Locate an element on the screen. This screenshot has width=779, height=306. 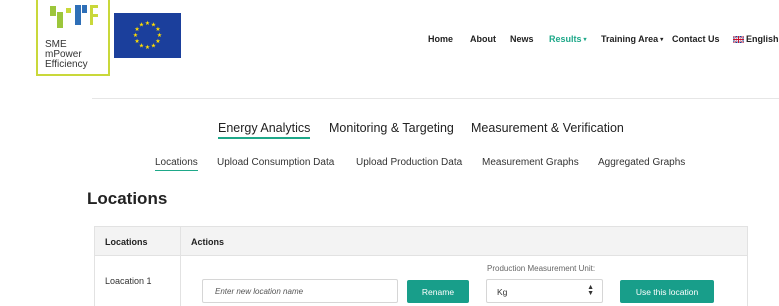
nav-training-area: Training Area ▾ is located at coordinates (632, 39).